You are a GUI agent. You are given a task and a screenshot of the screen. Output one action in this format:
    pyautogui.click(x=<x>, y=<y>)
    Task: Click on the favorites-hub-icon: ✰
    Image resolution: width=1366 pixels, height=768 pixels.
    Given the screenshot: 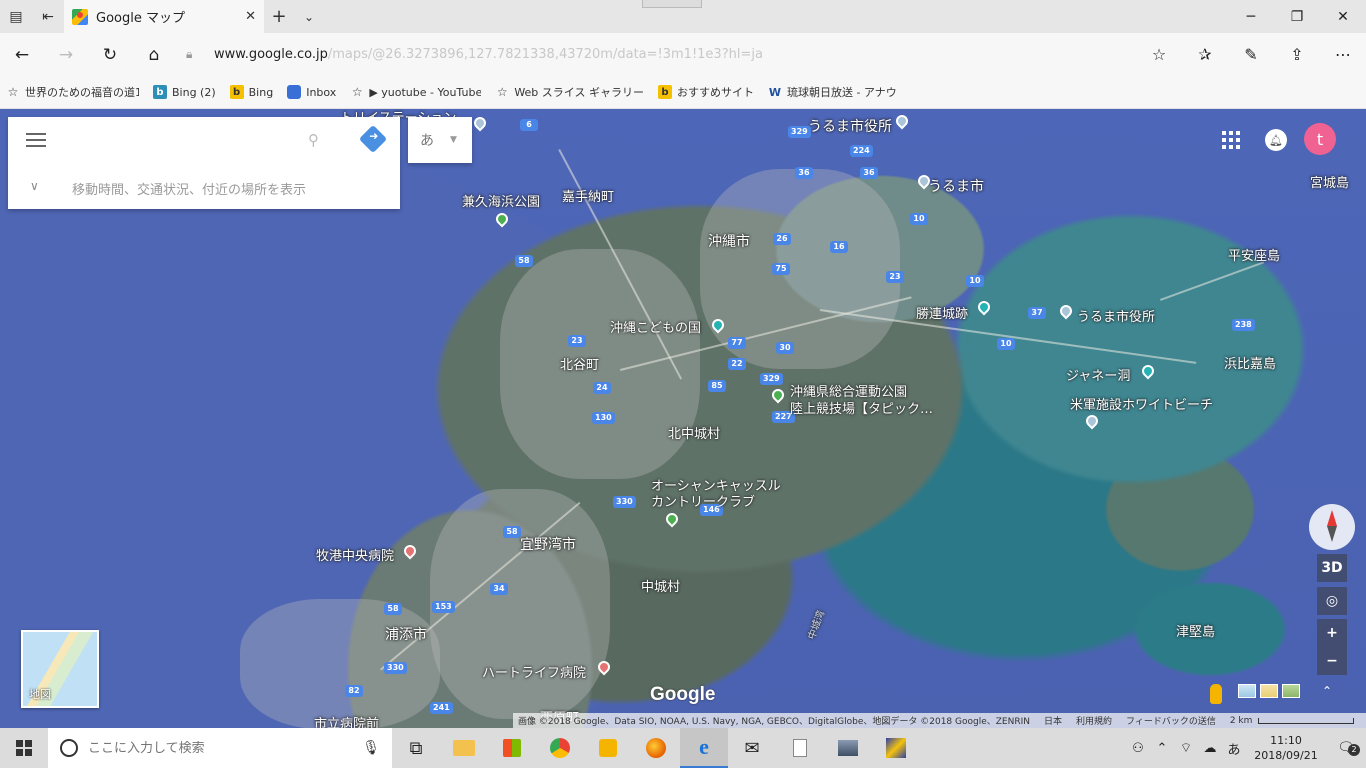 What is the action you would take?
    pyautogui.click(x=1205, y=54)
    